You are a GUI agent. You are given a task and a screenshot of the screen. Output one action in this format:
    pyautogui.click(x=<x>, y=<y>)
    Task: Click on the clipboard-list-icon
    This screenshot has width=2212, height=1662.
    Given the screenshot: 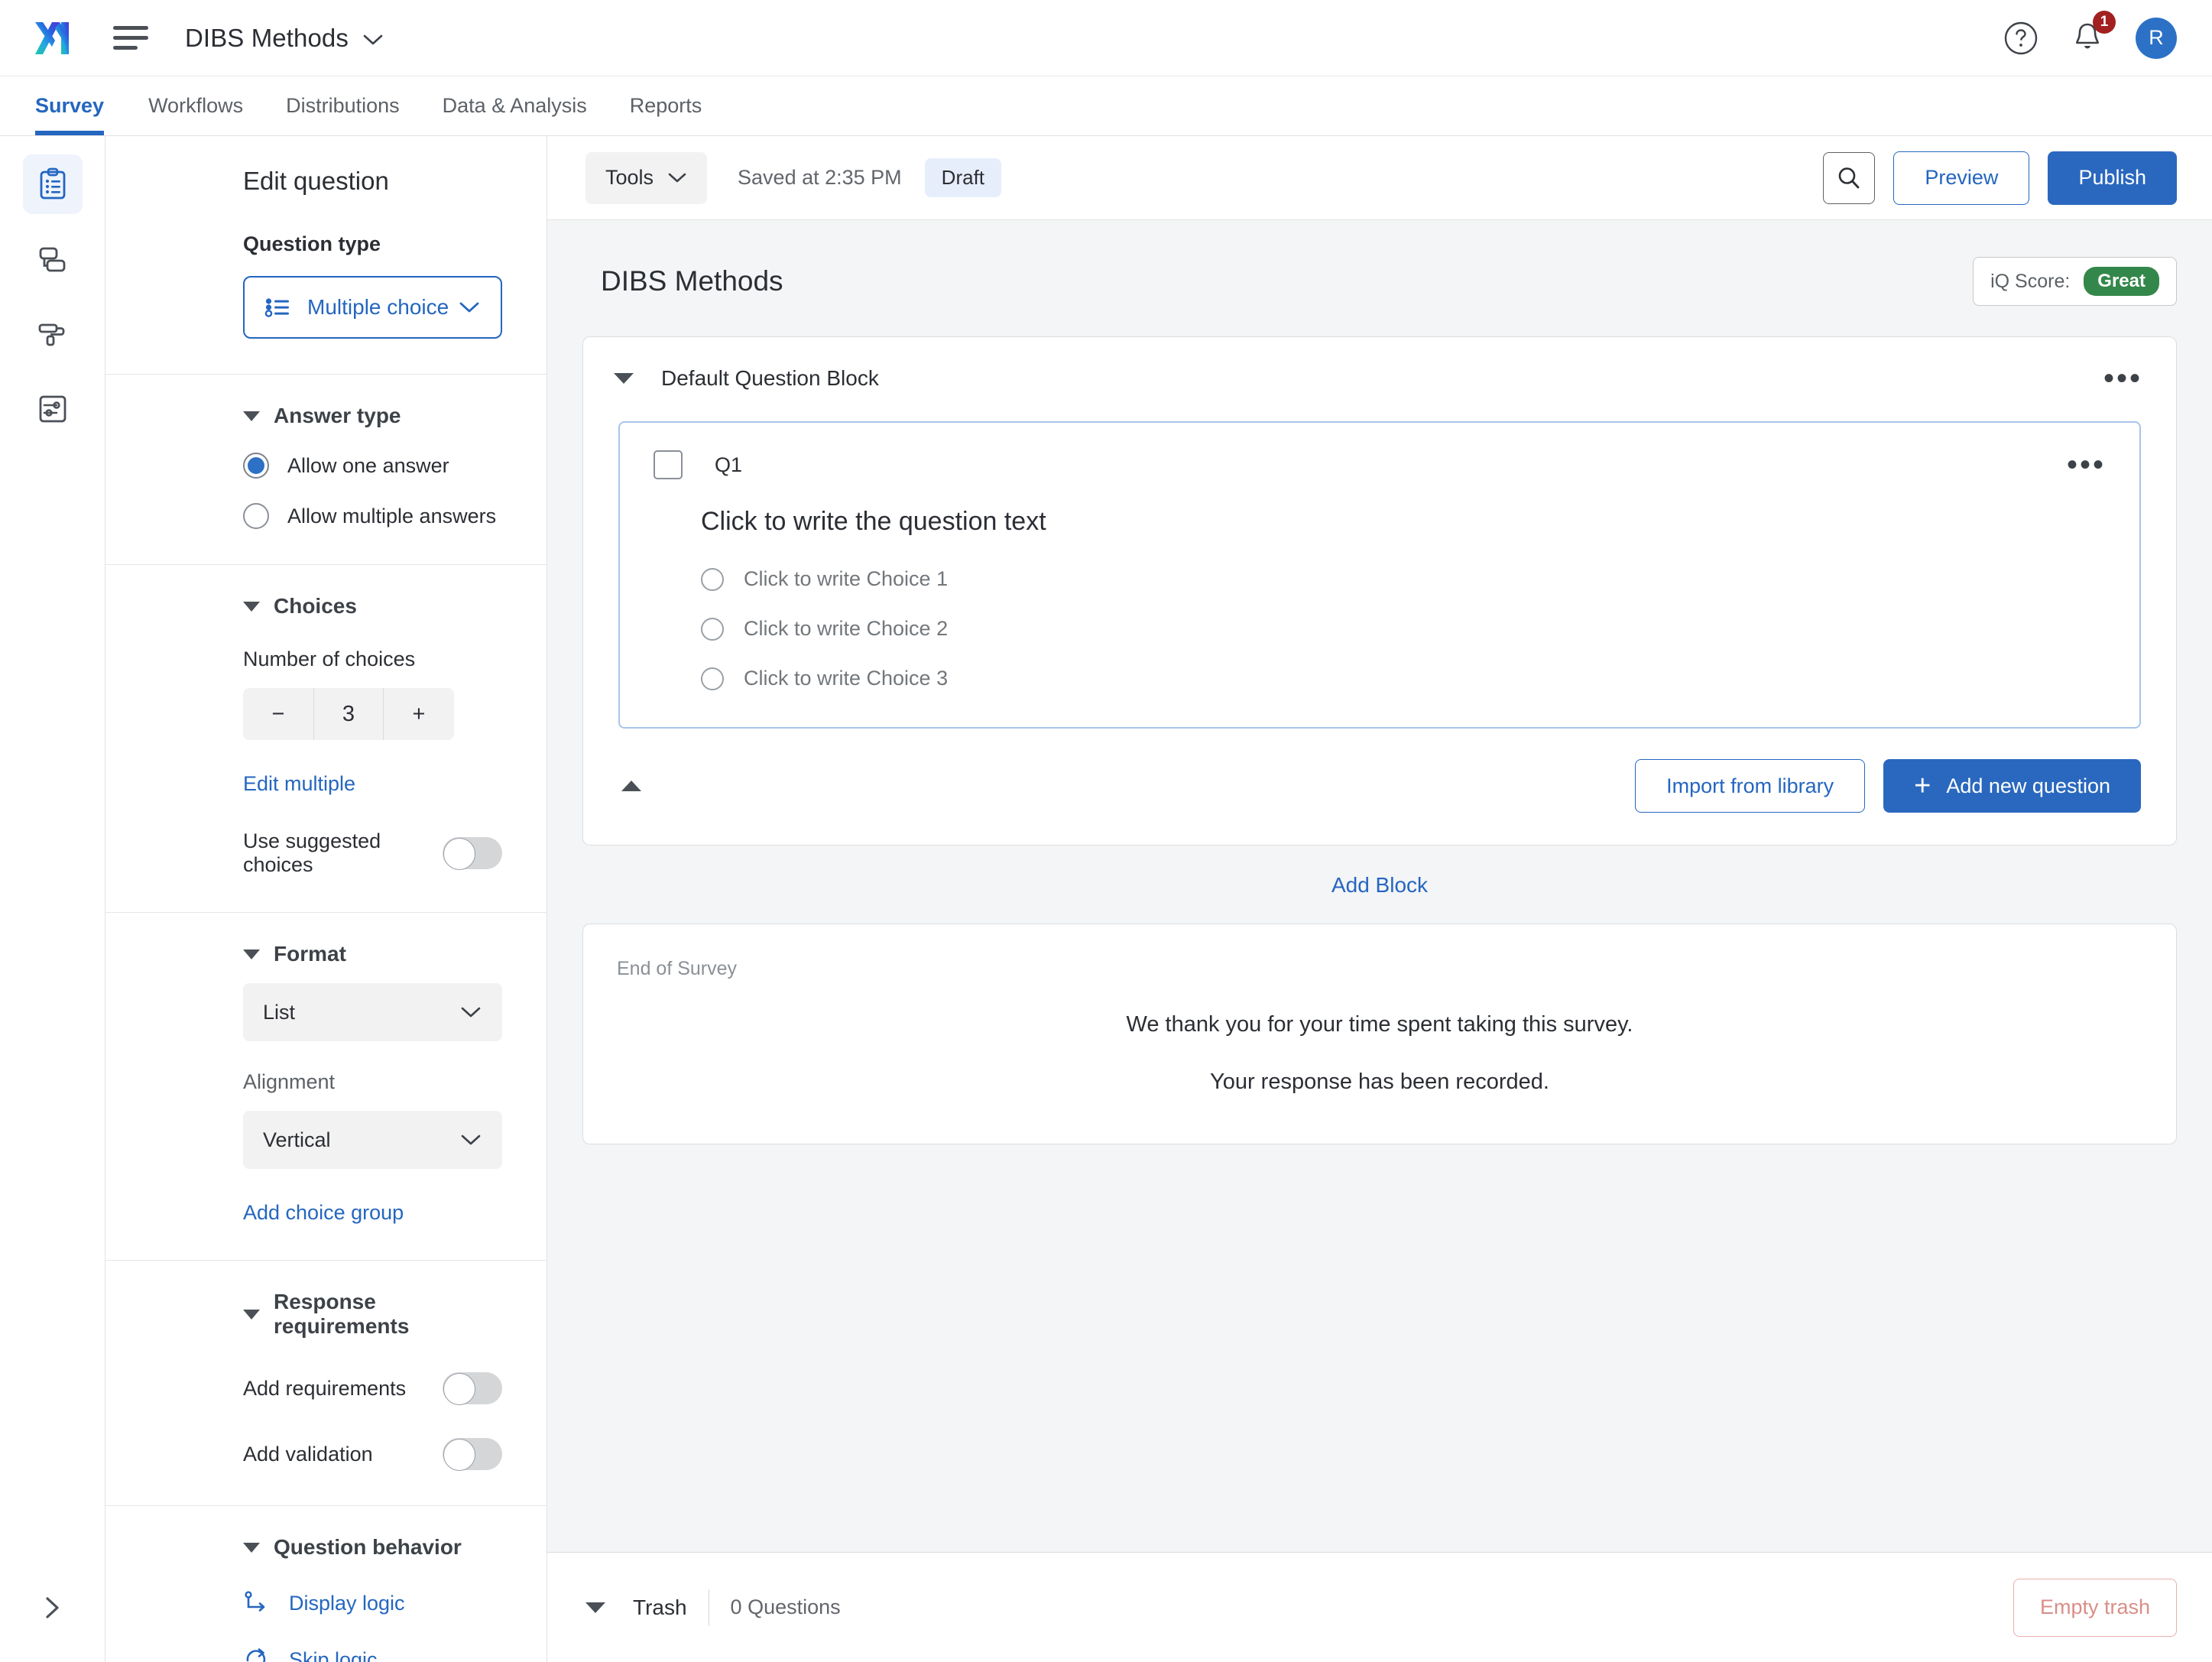 What is the action you would take?
    pyautogui.click(x=52, y=183)
    